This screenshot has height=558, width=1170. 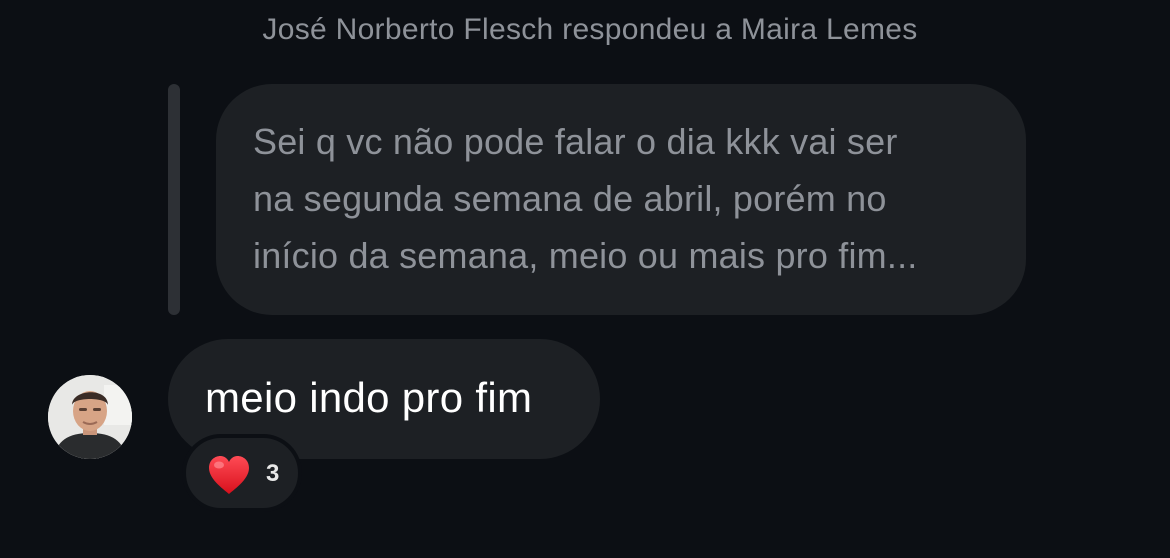 I want to click on avatar-photo-icon, so click(x=90, y=417).